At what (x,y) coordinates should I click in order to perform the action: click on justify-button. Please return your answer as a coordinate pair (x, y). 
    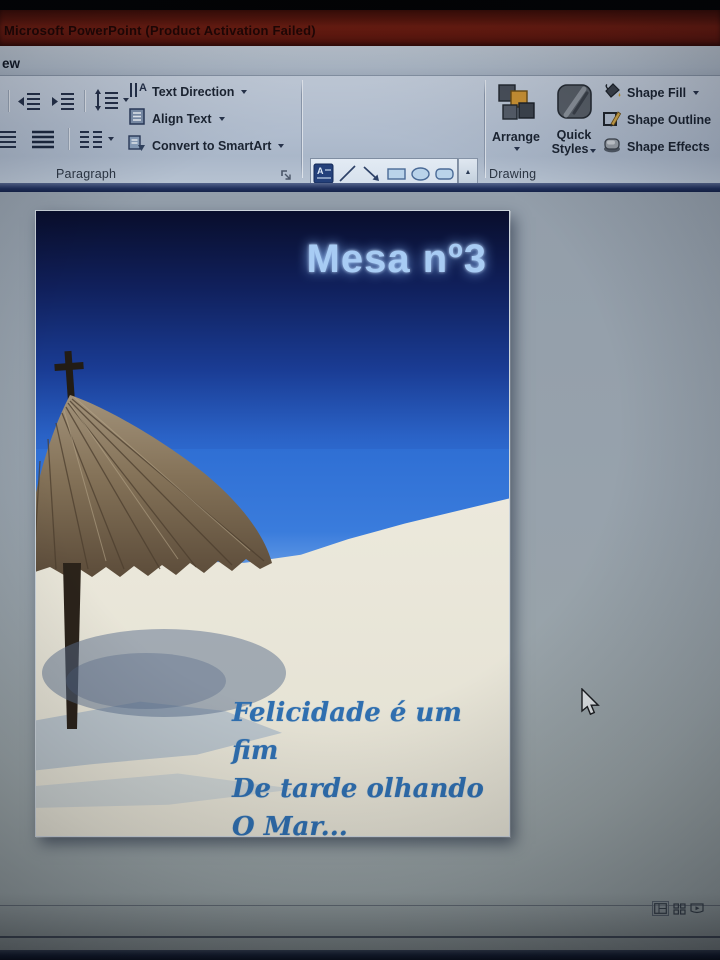
    Looking at the image, I should click on (43, 139).